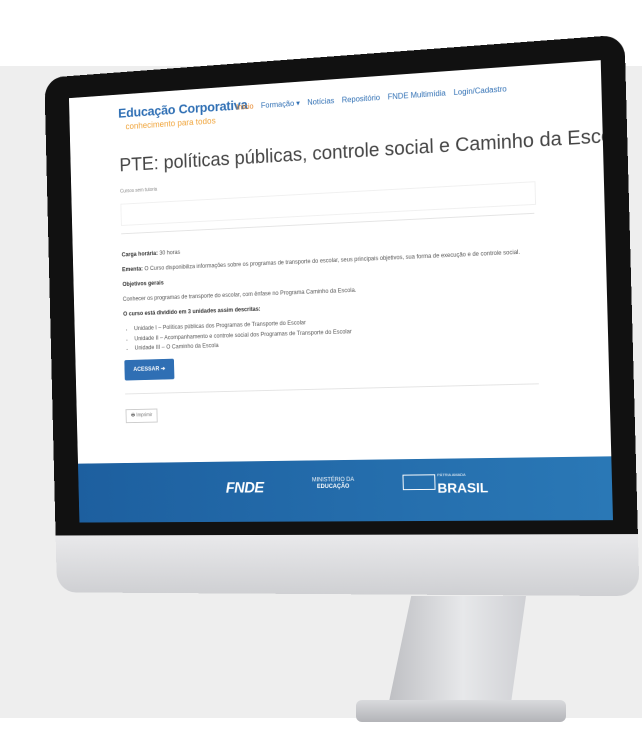  What do you see at coordinates (149, 369) in the screenshot?
I see `acessar-button: ACESSAR ➔` at bounding box center [149, 369].